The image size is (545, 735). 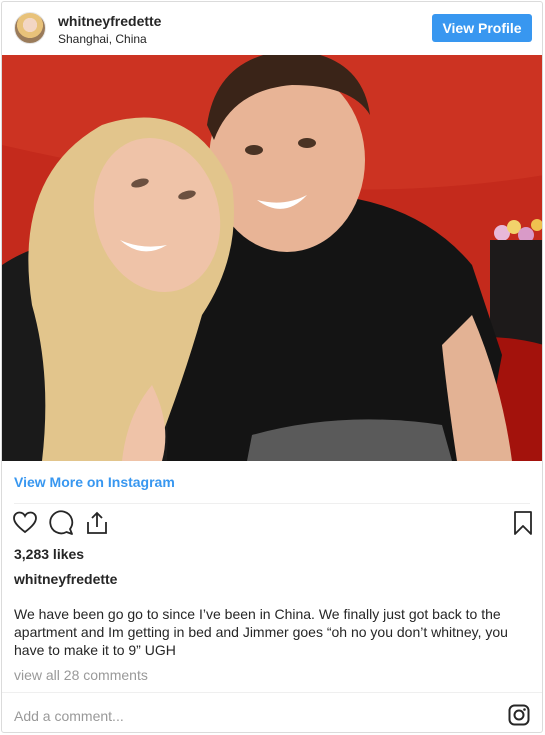 I want to click on view-more-link: View More on Instagram, so click(x=94, y=482).